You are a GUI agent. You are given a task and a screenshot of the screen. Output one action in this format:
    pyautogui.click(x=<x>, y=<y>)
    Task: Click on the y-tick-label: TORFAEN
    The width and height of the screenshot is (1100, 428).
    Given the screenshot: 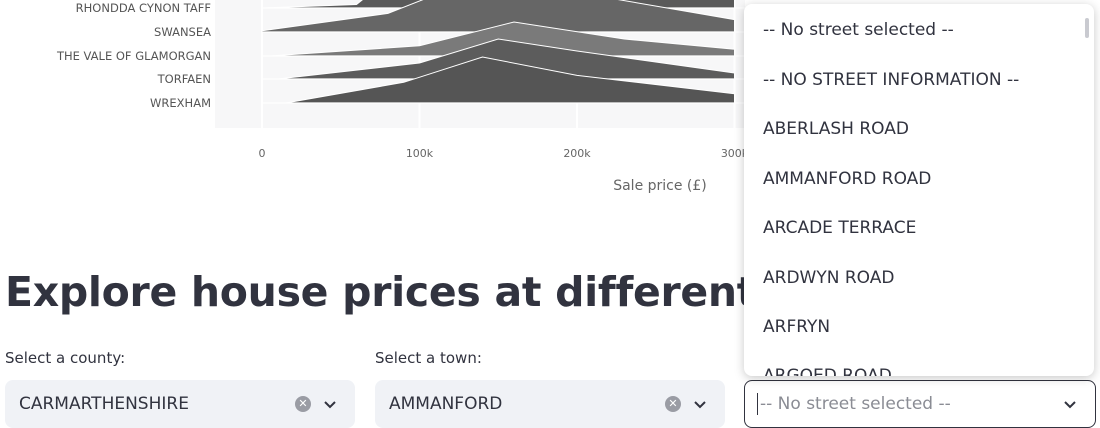 What is the action you would take?
    pyautogui.click(x=184, y=79)
    